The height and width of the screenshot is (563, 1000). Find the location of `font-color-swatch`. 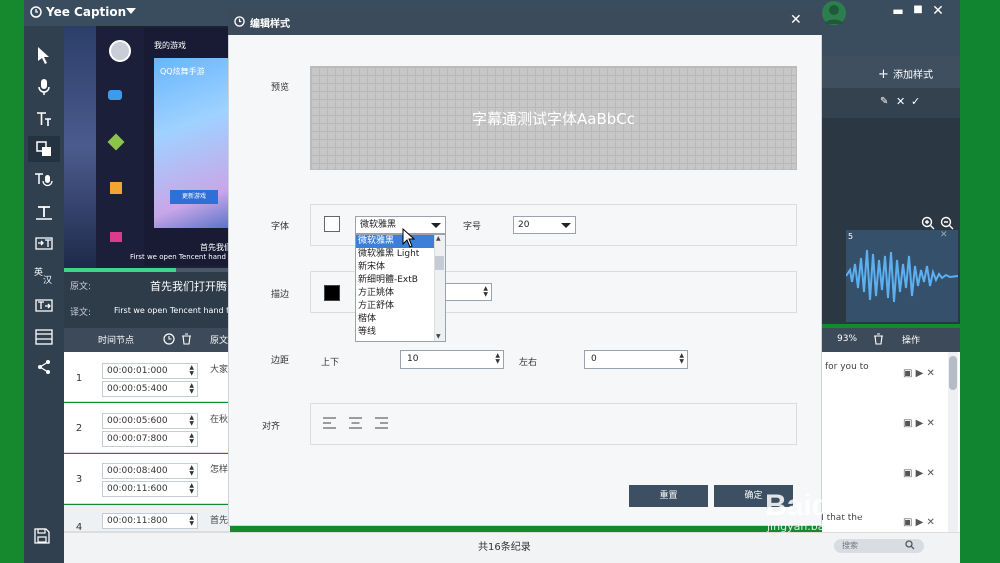

font-color-swatch is located at coordinates (332, 224).